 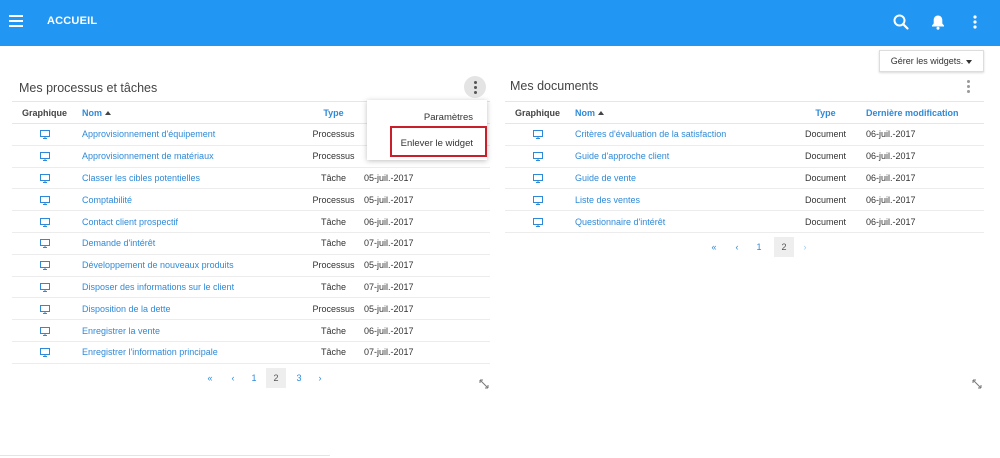 What do you see at coordinates (108, 113) in the screenshot?
I see `sort-asc-icon` at bounding box center [108, 113].